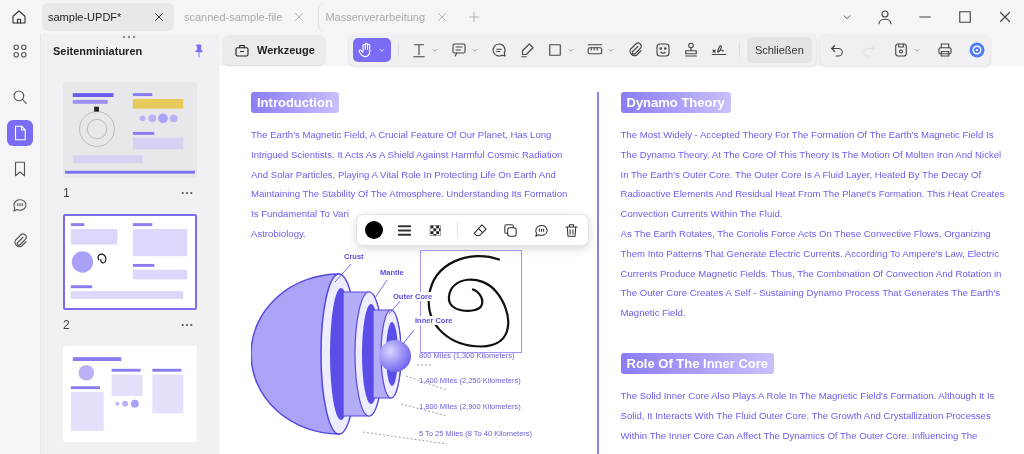 The width and height of the screenshot is (1024, 454). Describe the element at coordinates (98, 51) in the screenshot. I see `panel-title: Seitenminiaturen` at that location.